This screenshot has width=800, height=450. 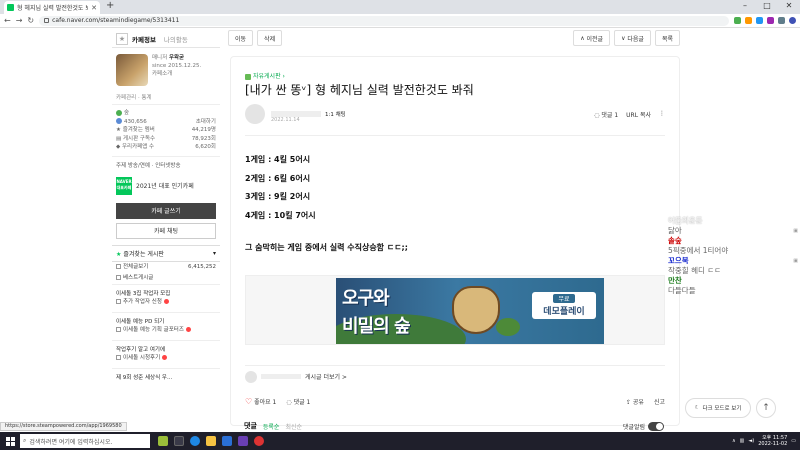 What do you see at coordinates (138, 147) in the screenshot?
I see `stat-label: 우리카페앱 수` at bounding box center [138, 147].